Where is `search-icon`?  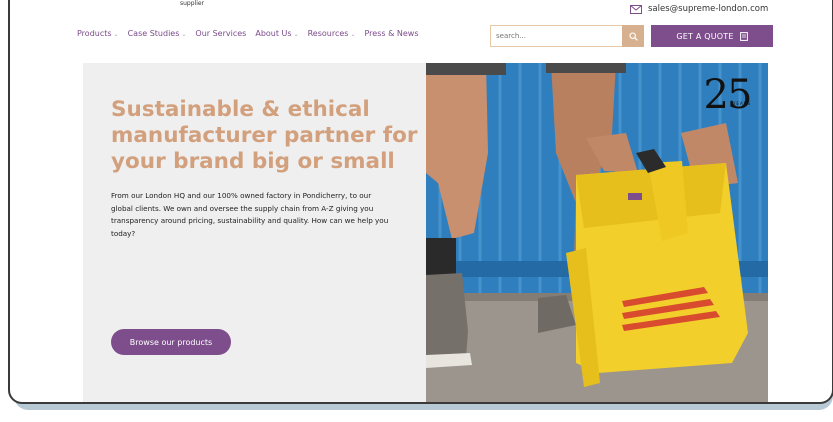 search-icon is located at coordinates (633, 36).